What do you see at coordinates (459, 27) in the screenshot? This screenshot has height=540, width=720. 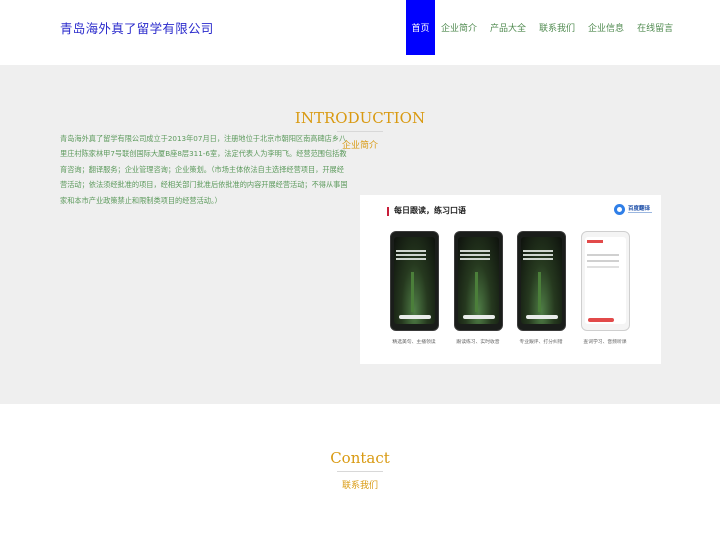 I see `nav-item-about: 企业简介` at bounding box center [459, 27].